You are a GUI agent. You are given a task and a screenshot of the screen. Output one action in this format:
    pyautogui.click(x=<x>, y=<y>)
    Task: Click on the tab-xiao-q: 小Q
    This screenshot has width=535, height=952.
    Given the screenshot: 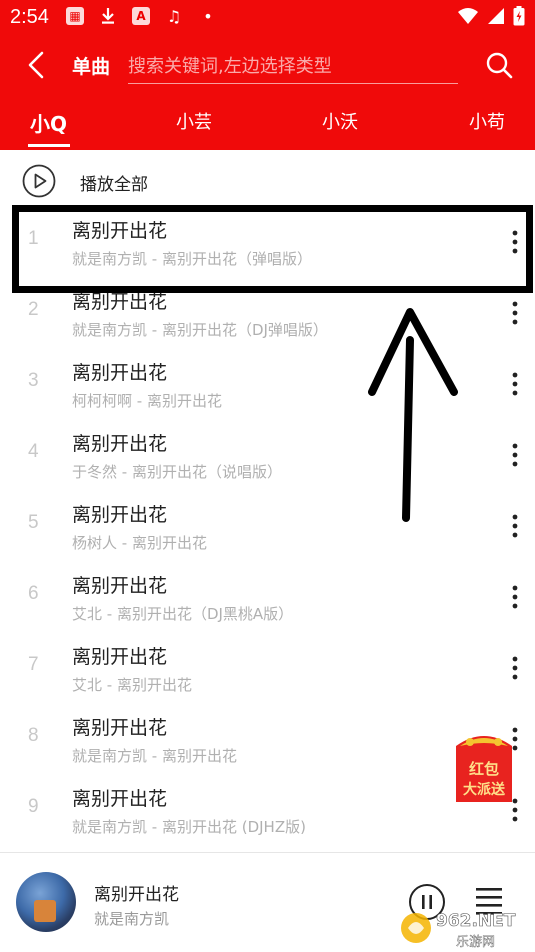 What is the action you would take?
    pyautogui.click(x=48, y=122)
    